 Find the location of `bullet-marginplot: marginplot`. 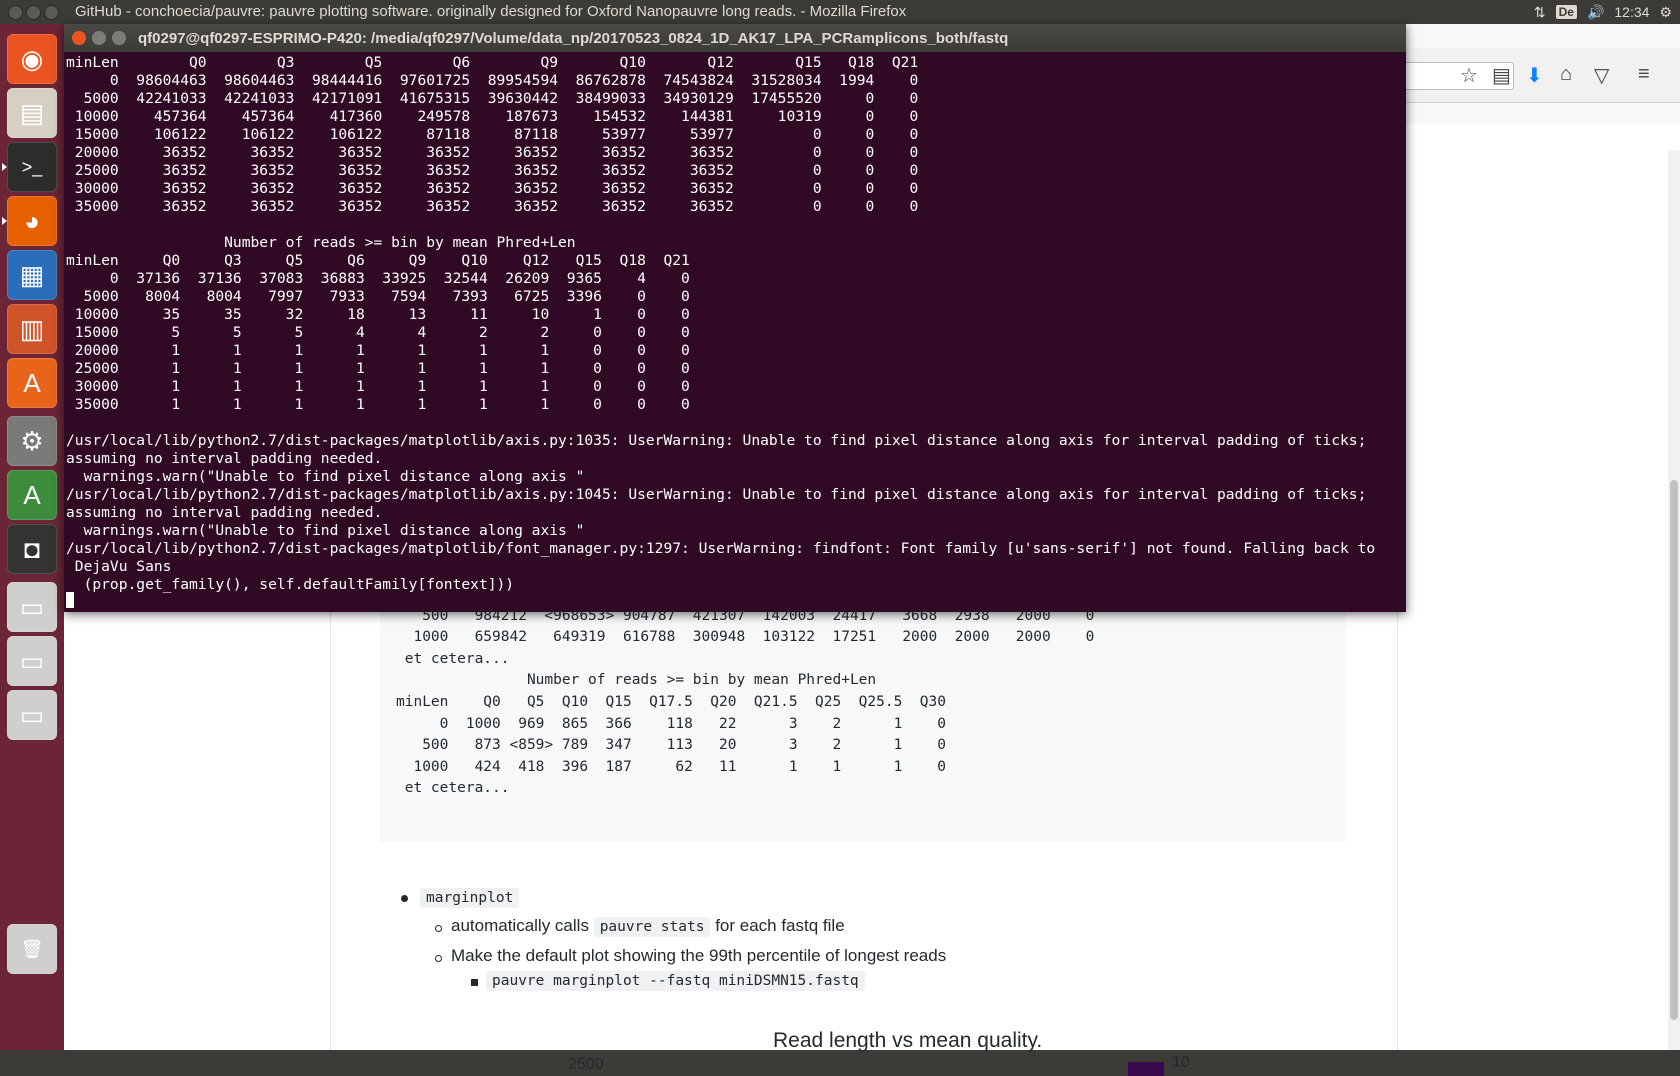

bullet-marginplot: marginplot is located at coordinates (470, 897).